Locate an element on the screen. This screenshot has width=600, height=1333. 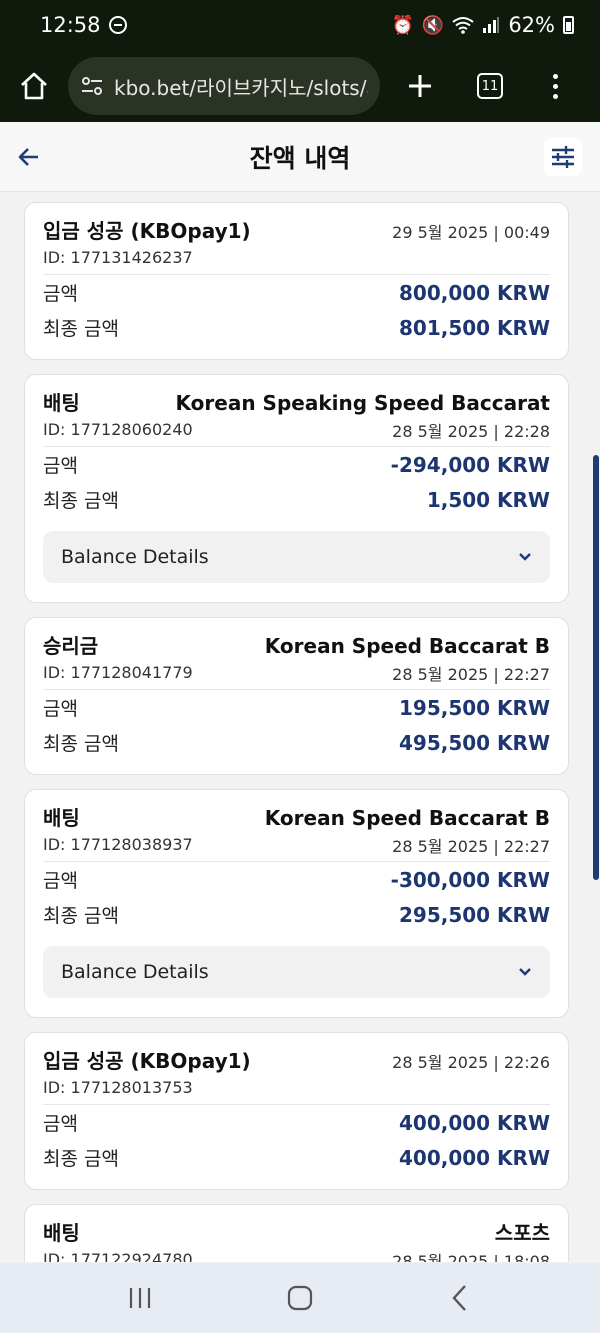
battery-icon is located at coordinates (568, 25).